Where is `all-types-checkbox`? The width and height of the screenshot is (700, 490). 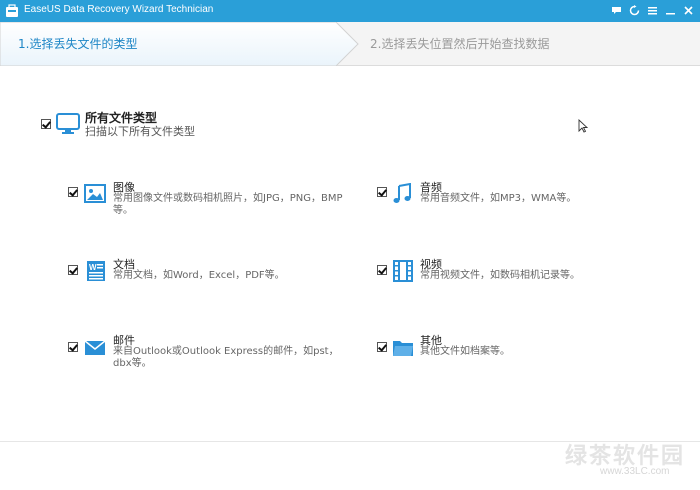
all-types-checkbox is located at coordinates (46, 124).